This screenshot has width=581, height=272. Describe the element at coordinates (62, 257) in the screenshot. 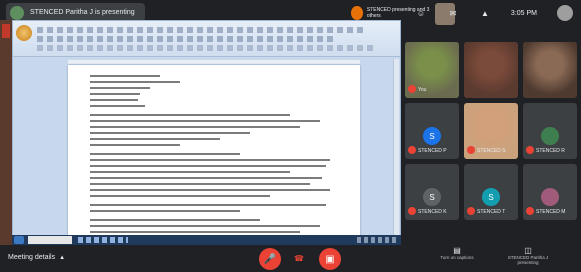

I see `chevron-up-icon: ▲` at that location.